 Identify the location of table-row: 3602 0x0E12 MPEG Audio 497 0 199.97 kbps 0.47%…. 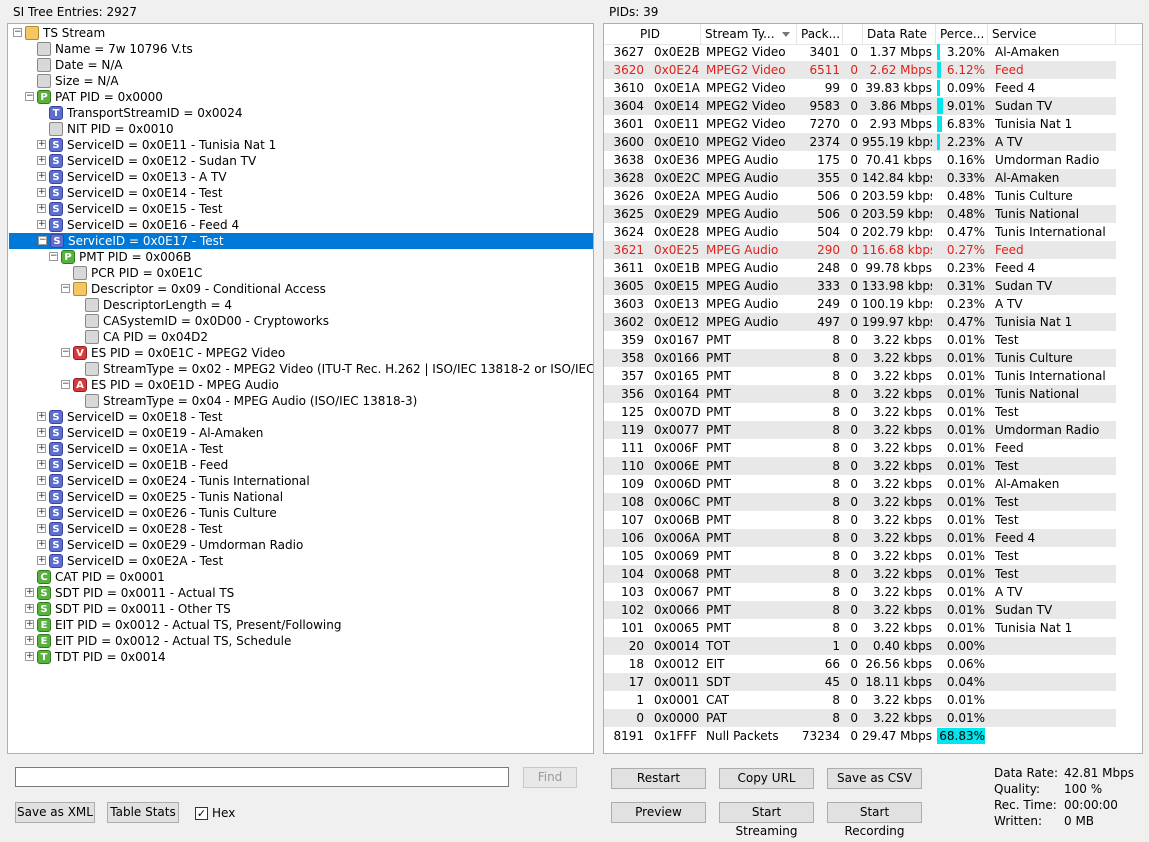
(860, 322).